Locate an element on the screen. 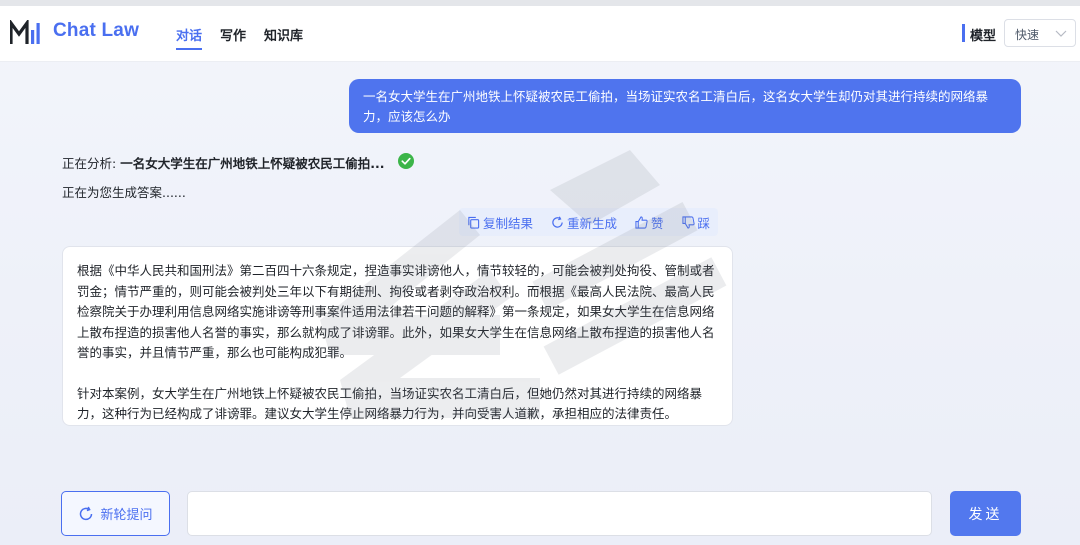 The height and width of the screenshot is (545, 1080). chevron-down-icon is located at coordinates (1061, 33).